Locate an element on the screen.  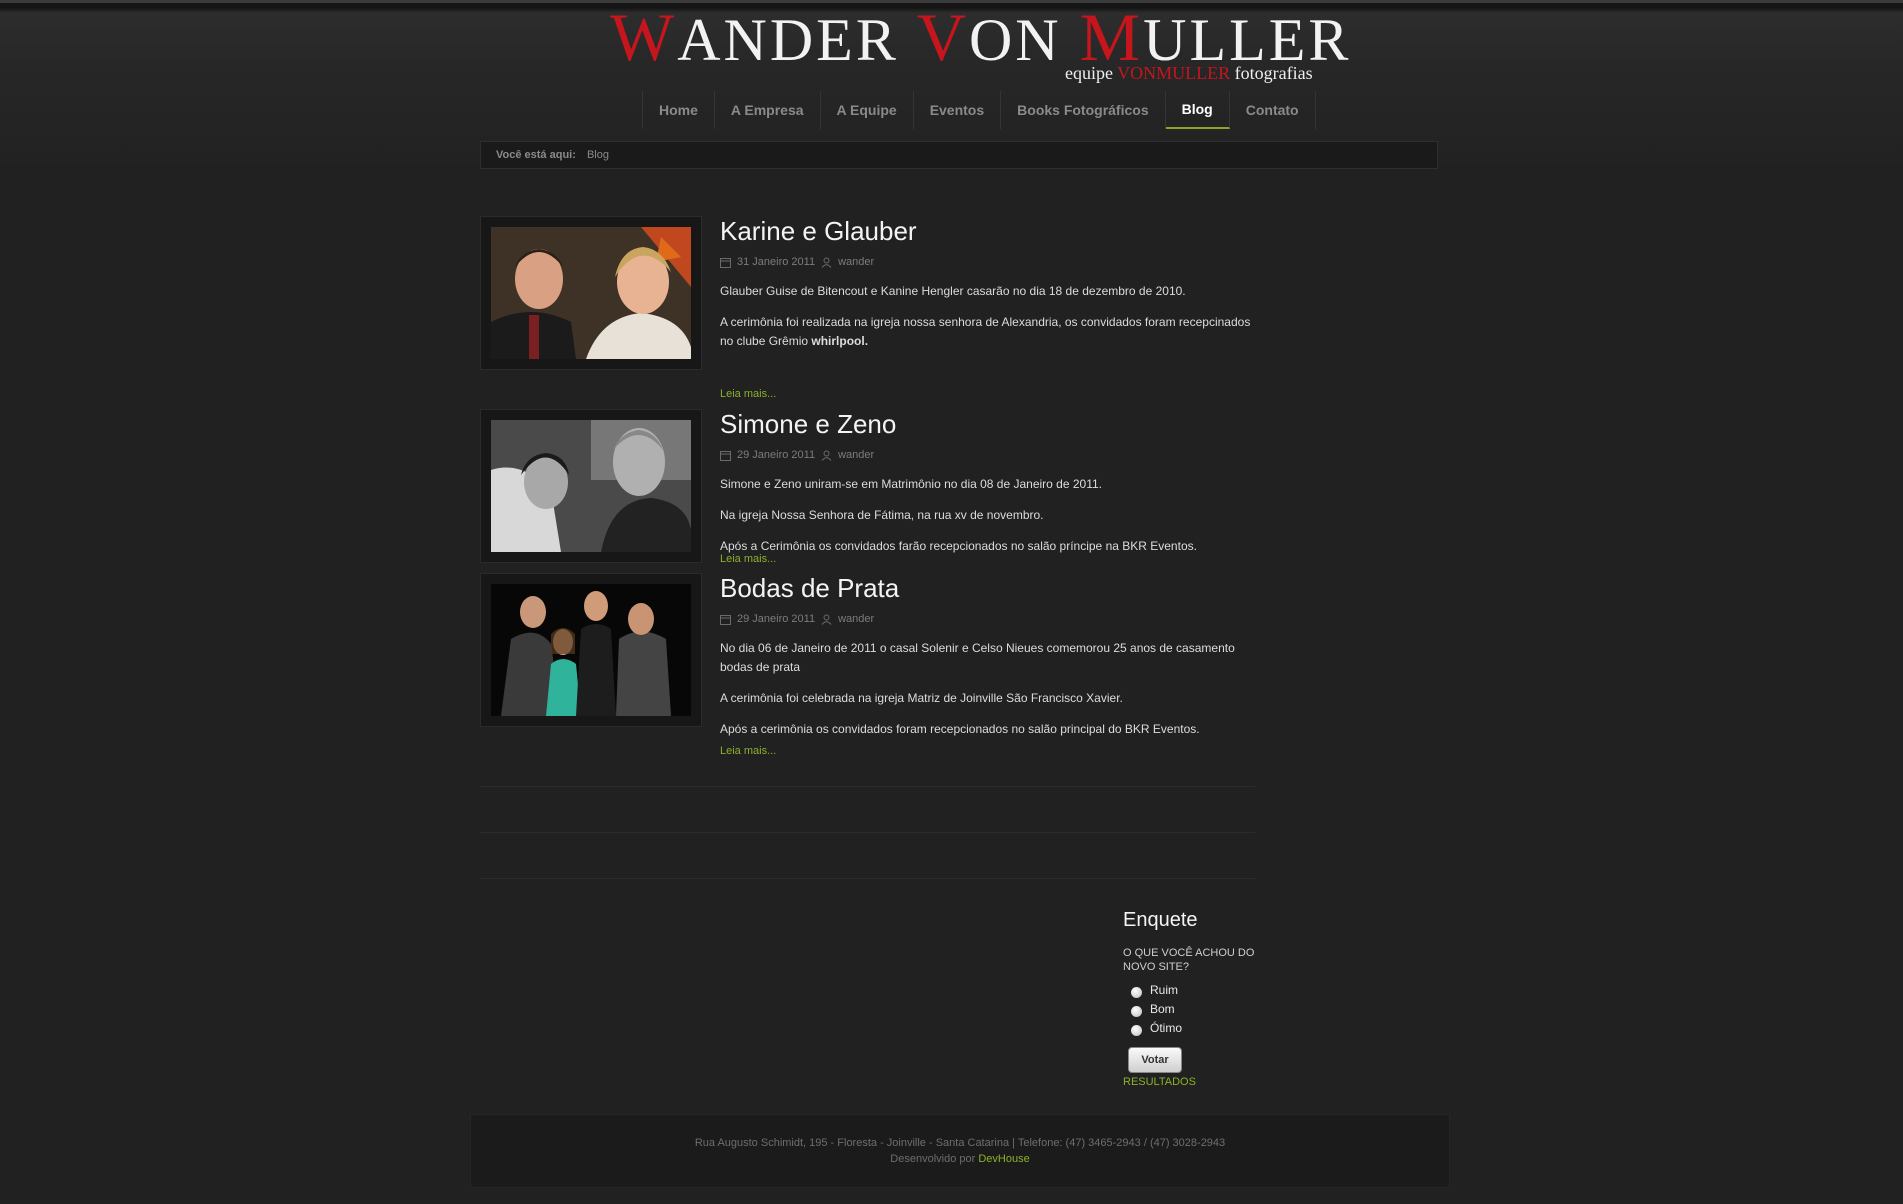
tagline-pre: equipe is located at coordinates (1091, 73).